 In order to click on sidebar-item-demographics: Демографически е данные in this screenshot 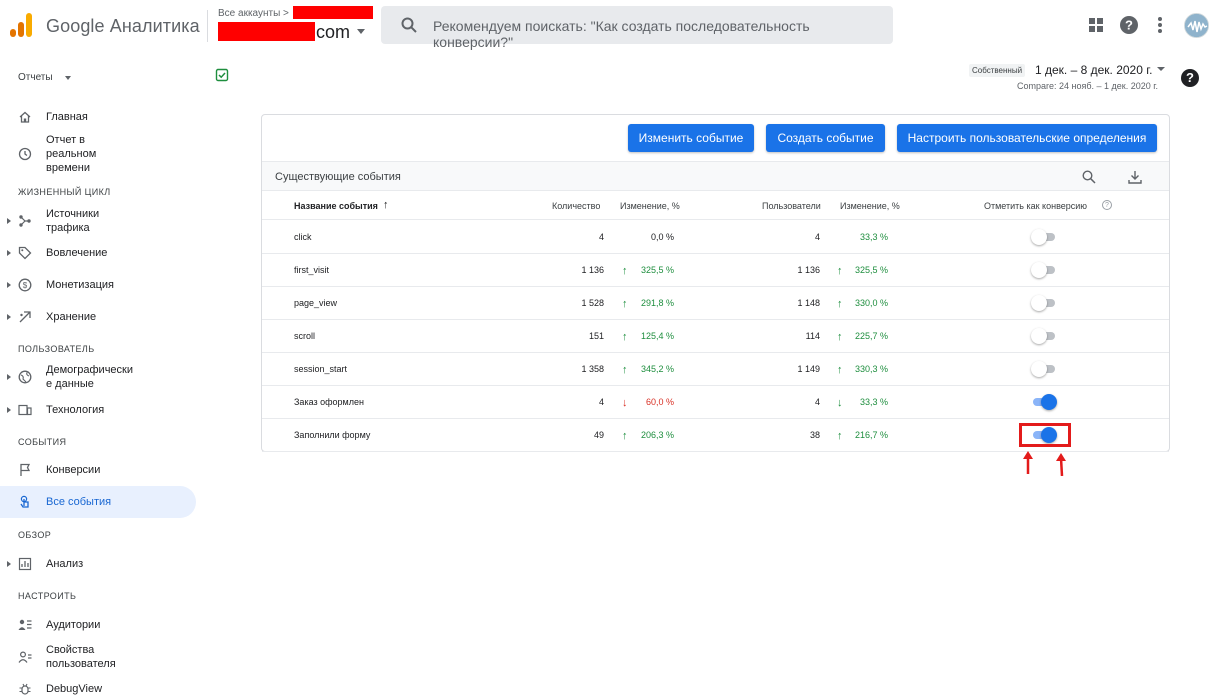, I will do `click(98, 377)`.